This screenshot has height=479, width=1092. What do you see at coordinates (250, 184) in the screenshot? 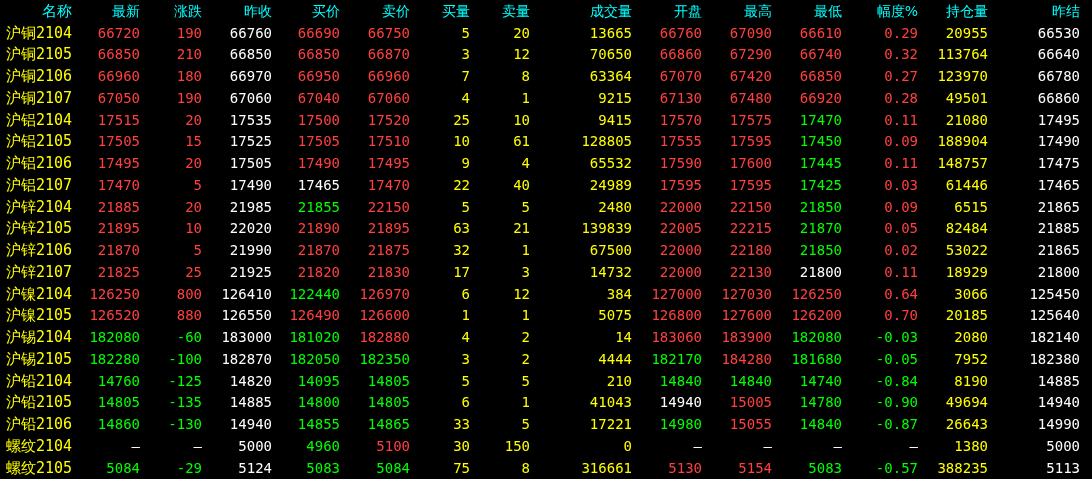
I see `table-cell: 17490` at bounding box center [250, 184].